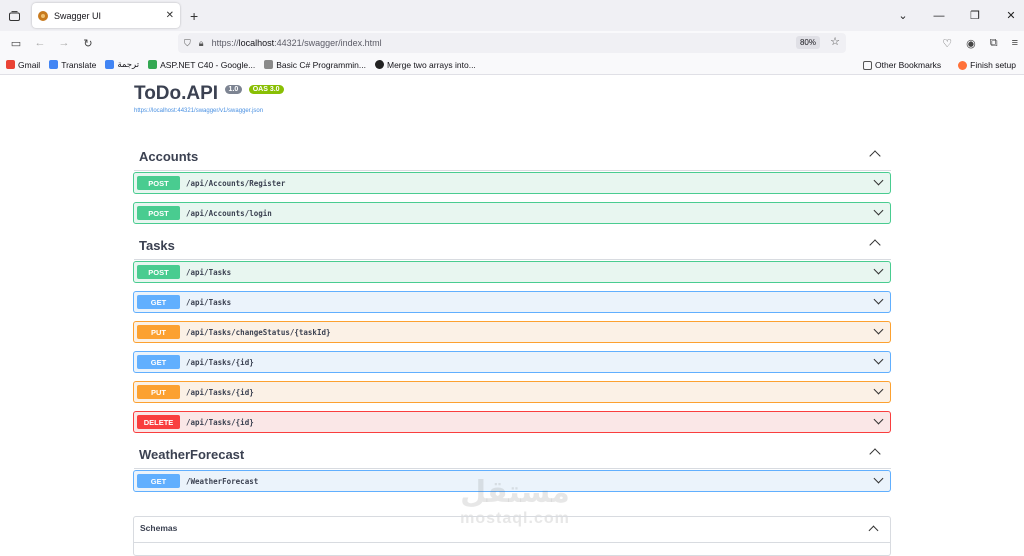 This screenshot has height=556, width=1024. I want to click on operation-path: /WeatherForecast, so click(222, 481).